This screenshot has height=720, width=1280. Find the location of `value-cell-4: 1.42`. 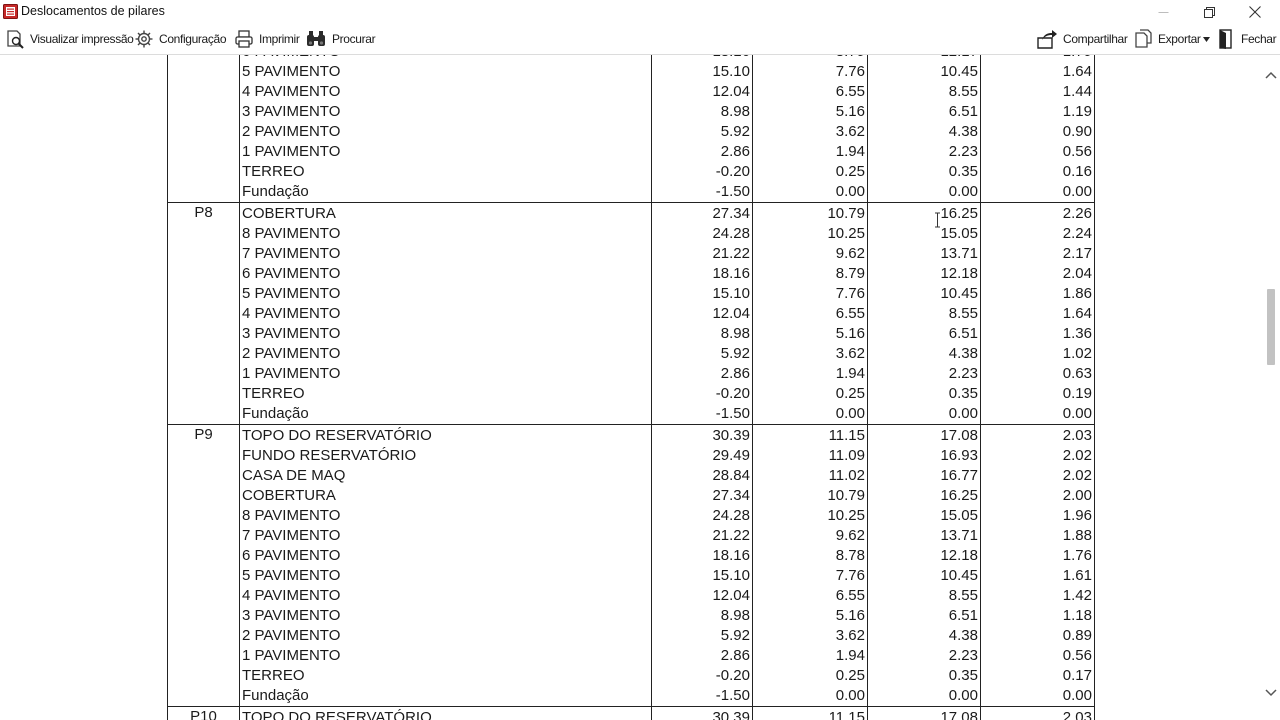

value-cell-4: 1.42 is located at coordinates (1037, 596).